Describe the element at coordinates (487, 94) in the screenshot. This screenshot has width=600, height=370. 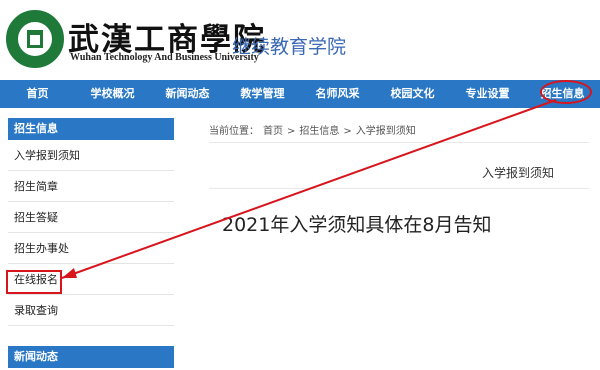
I see `nav-item-majors: 专业设置` at that location.